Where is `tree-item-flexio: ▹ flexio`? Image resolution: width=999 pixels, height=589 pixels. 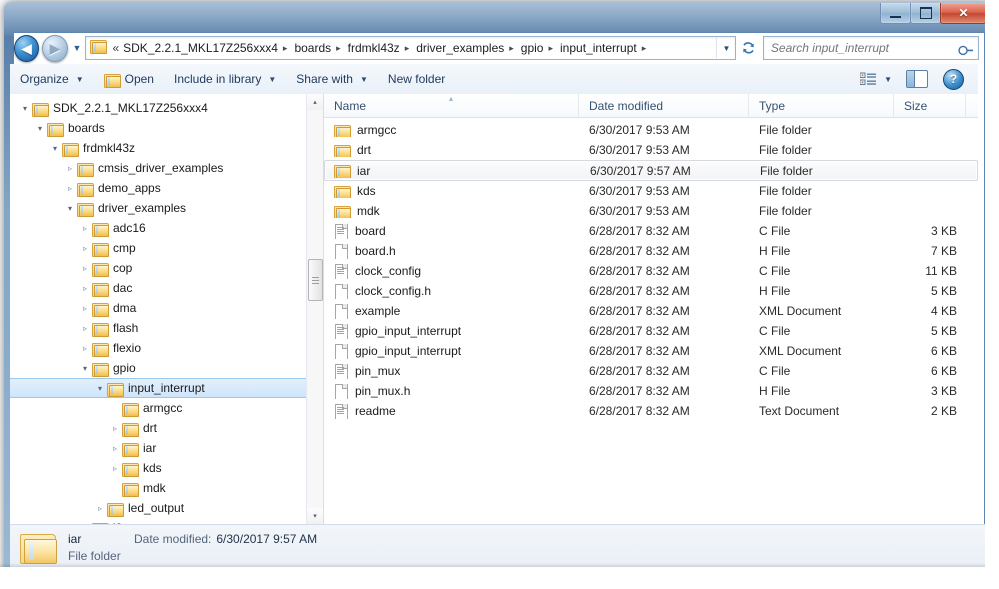 tree-item-flexio: ▹ flexio is located at coordinates (166, 348).